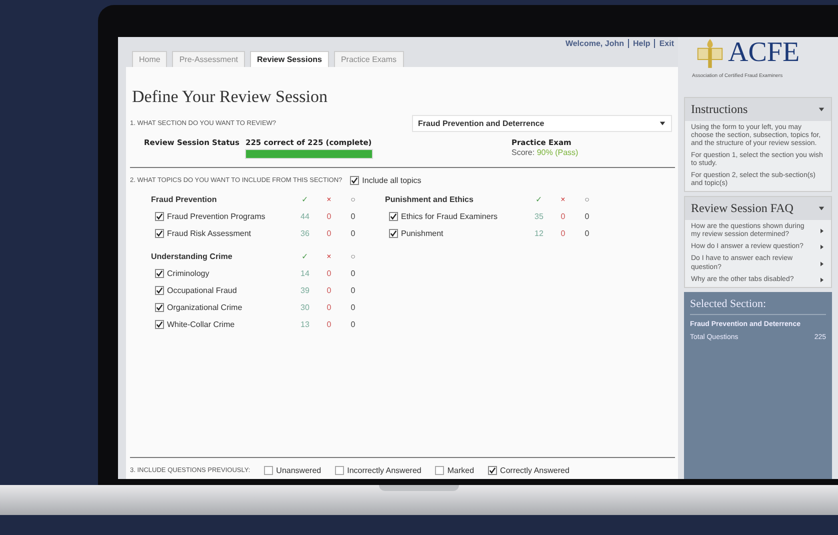 Image resolution: width=838 pixels, height=535 pixels. What do you see at coordinates (456, 233) in the screenshot?
I see `topic-checkbox: Punishment` at bounding box center [456, 233].